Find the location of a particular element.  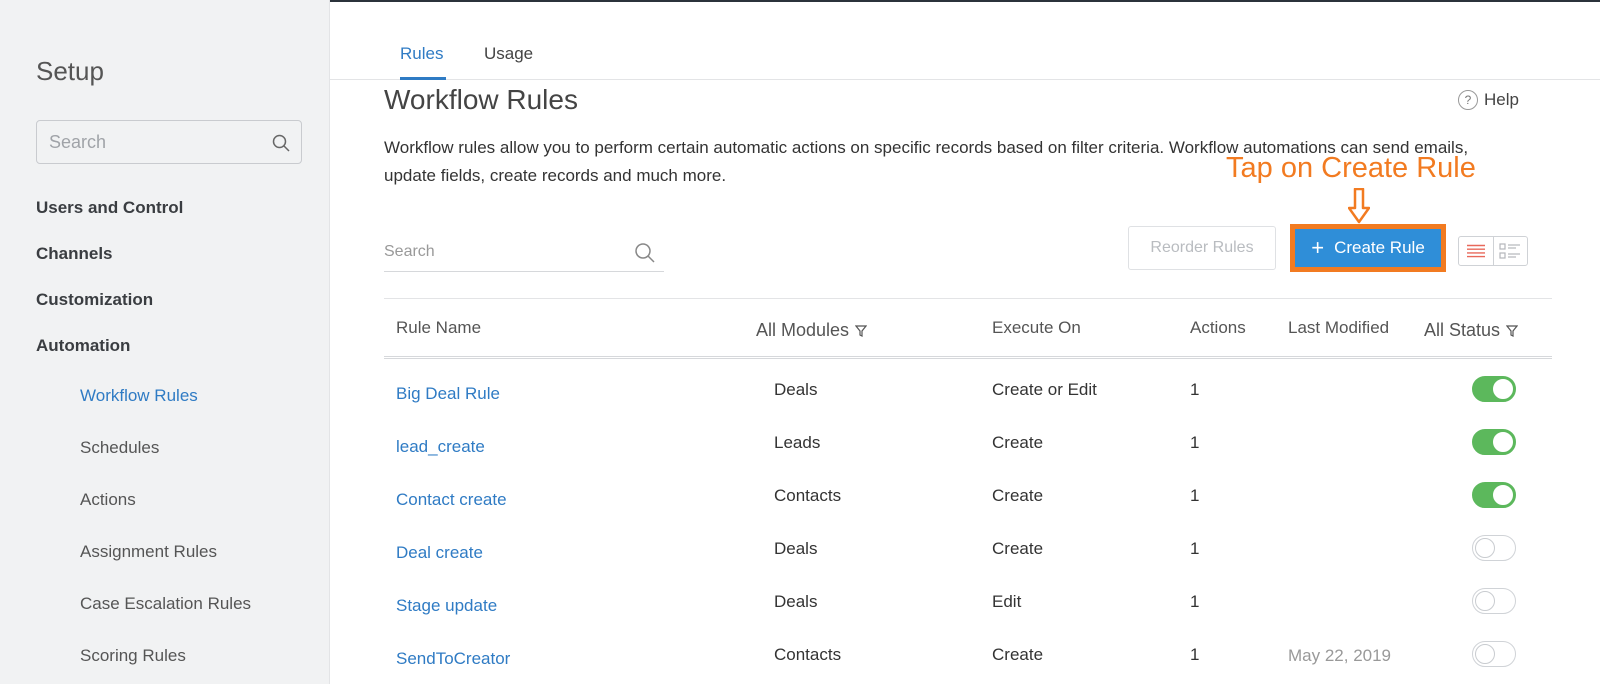

rule-name-link: Contact create is located at coordinates (451, 500).